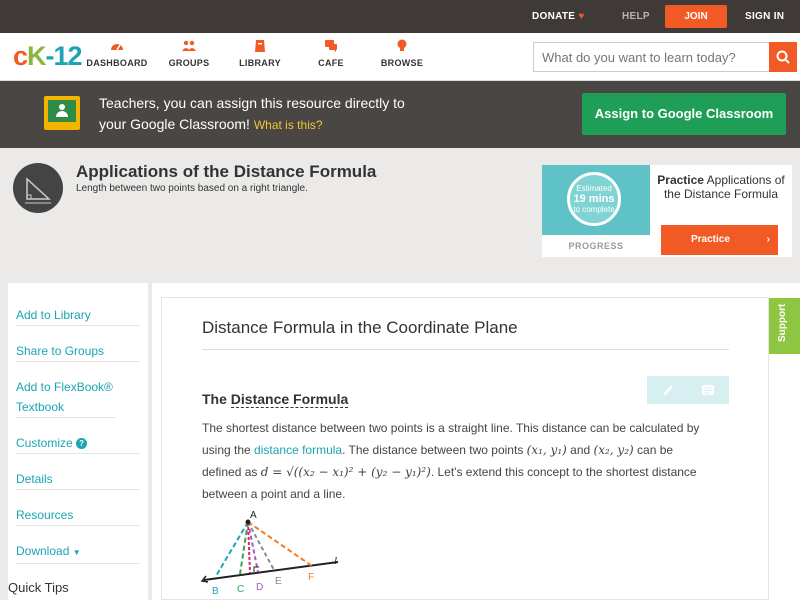  What do you see at coordinates (331, 46) in the screenshot?
I see `cafe-icon` at bounding box center [331, 46].